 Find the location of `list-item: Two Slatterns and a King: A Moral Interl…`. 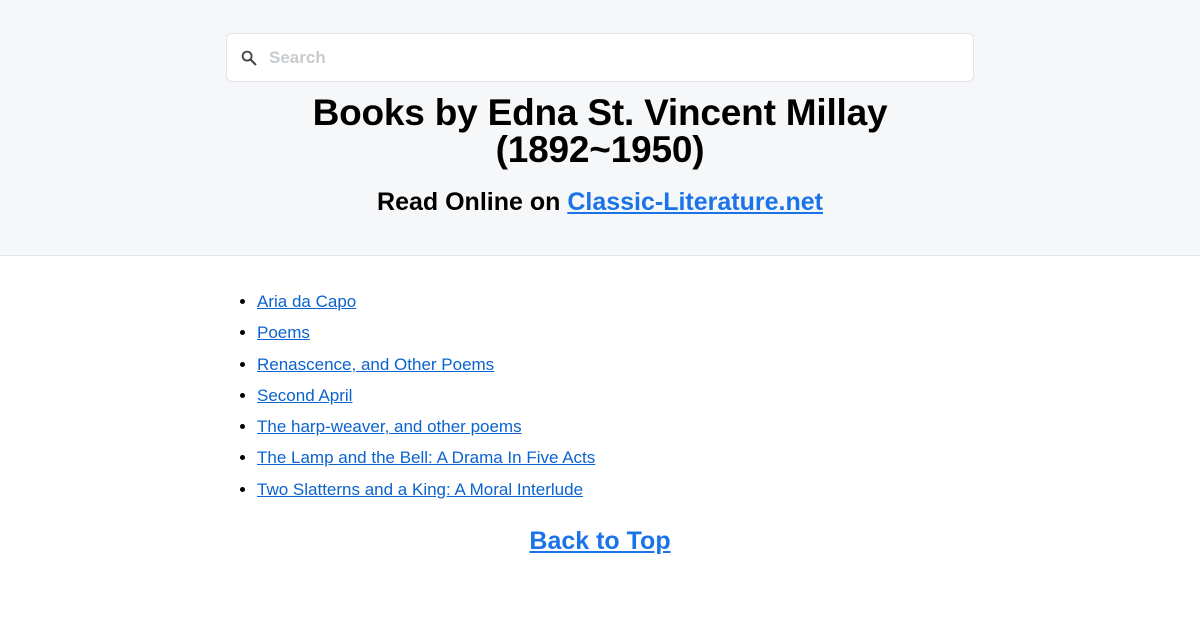

list-item: Two Slatterns and a King: A Moral Interl… is located at coordinates (426, 489).